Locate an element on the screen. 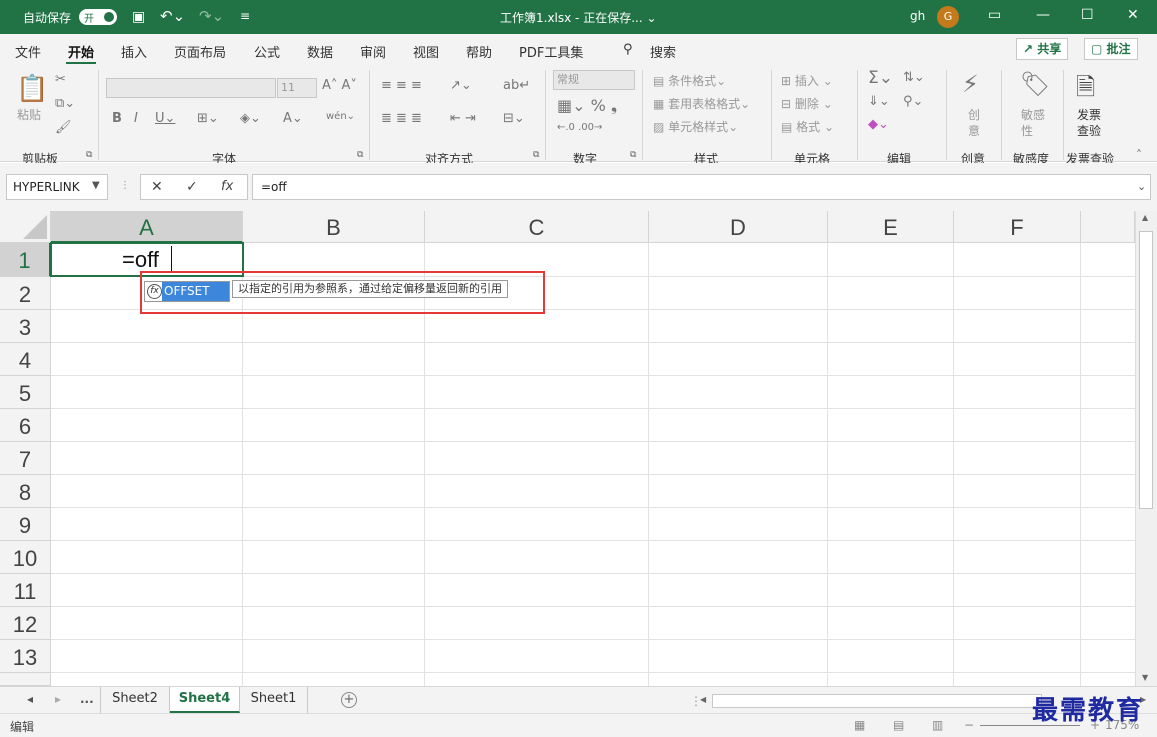  row-header-6: 6 is located at coordinates (25, 425).